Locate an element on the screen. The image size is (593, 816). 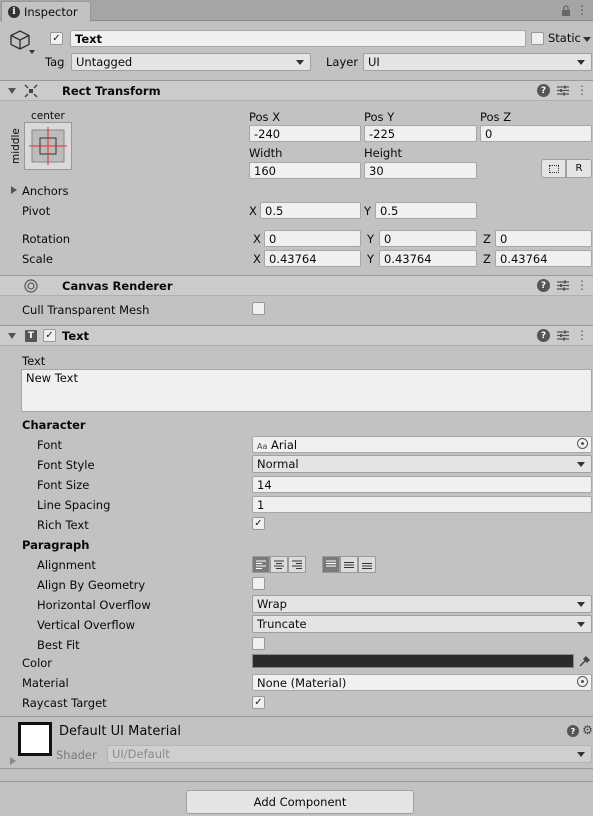
raycast-target-checkbox: ✓ is located at coordinates (258, 702).